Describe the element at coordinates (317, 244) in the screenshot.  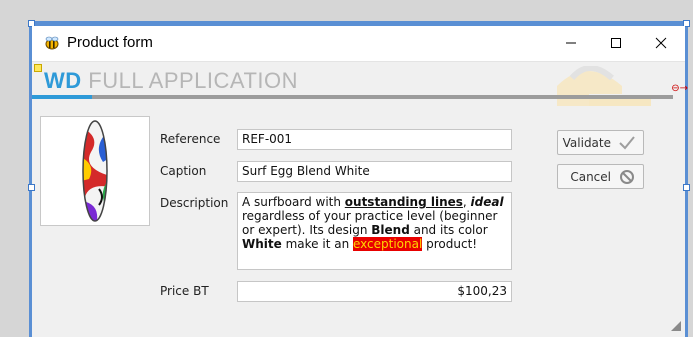
I see `desc-text: make it an` at that location.